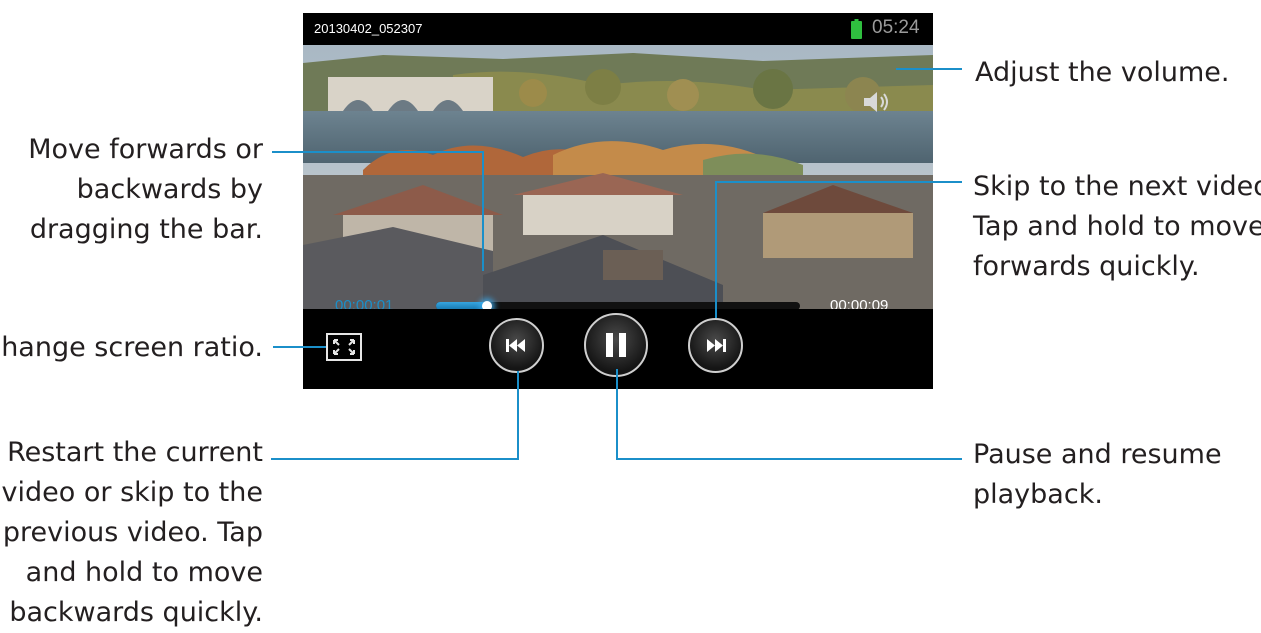 The width and height of the screenshot is (1261, 633). What do you see at coordinates (618, 305) in the screenshot?
I see `seek-bar` at bounding box center [618, 305].